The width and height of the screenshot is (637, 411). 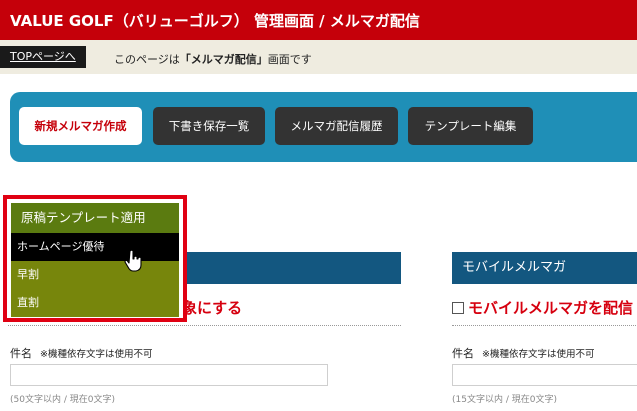 I want to click on pc-subject-label-text: 件名, so click(x=21, y=353).